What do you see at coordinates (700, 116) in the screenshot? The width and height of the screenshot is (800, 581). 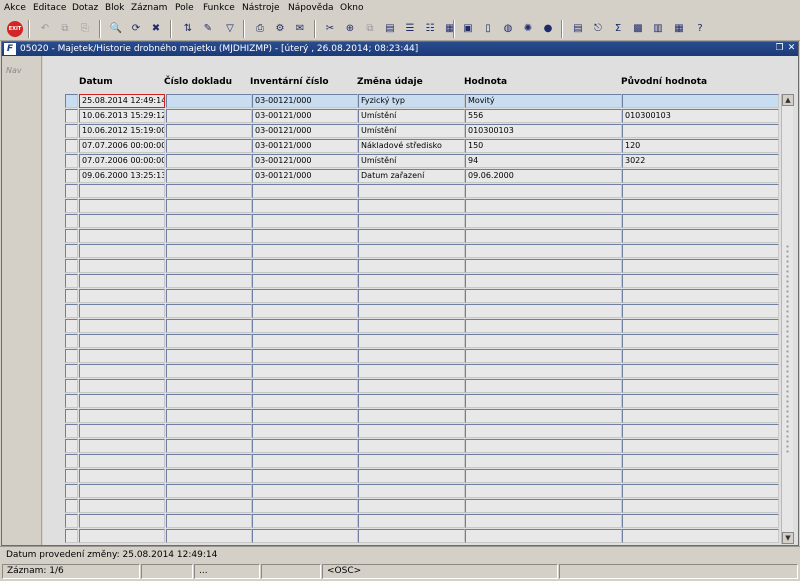 I see `cell-puvodni-hodnota: 010300103` at bounding box center [700, 116].